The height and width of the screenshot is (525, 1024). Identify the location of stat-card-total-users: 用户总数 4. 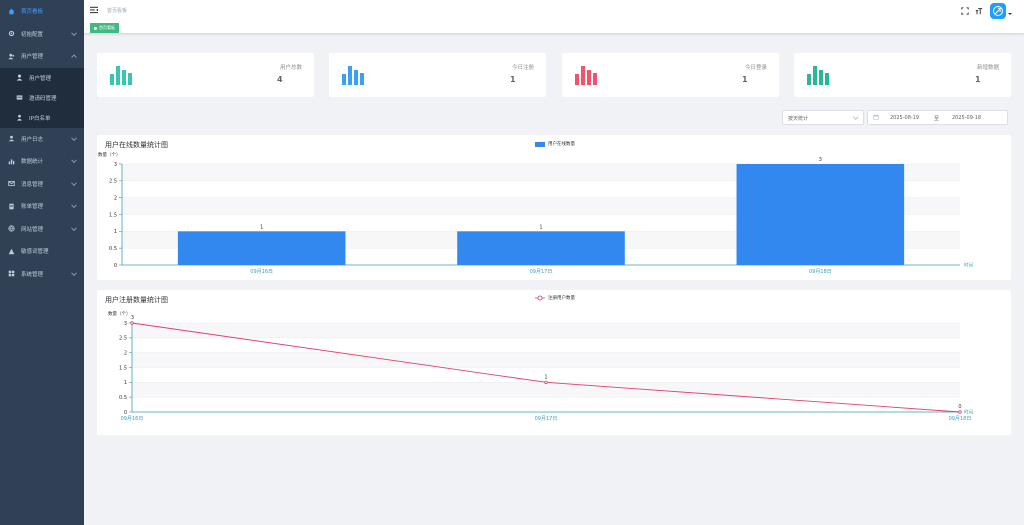
(205, 75).